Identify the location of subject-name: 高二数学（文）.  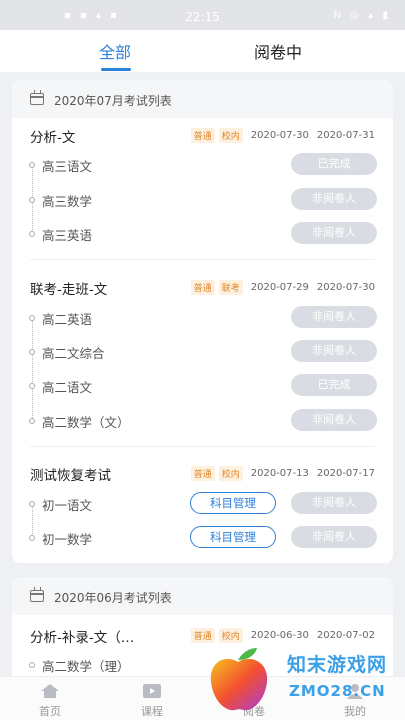
(86, 422).